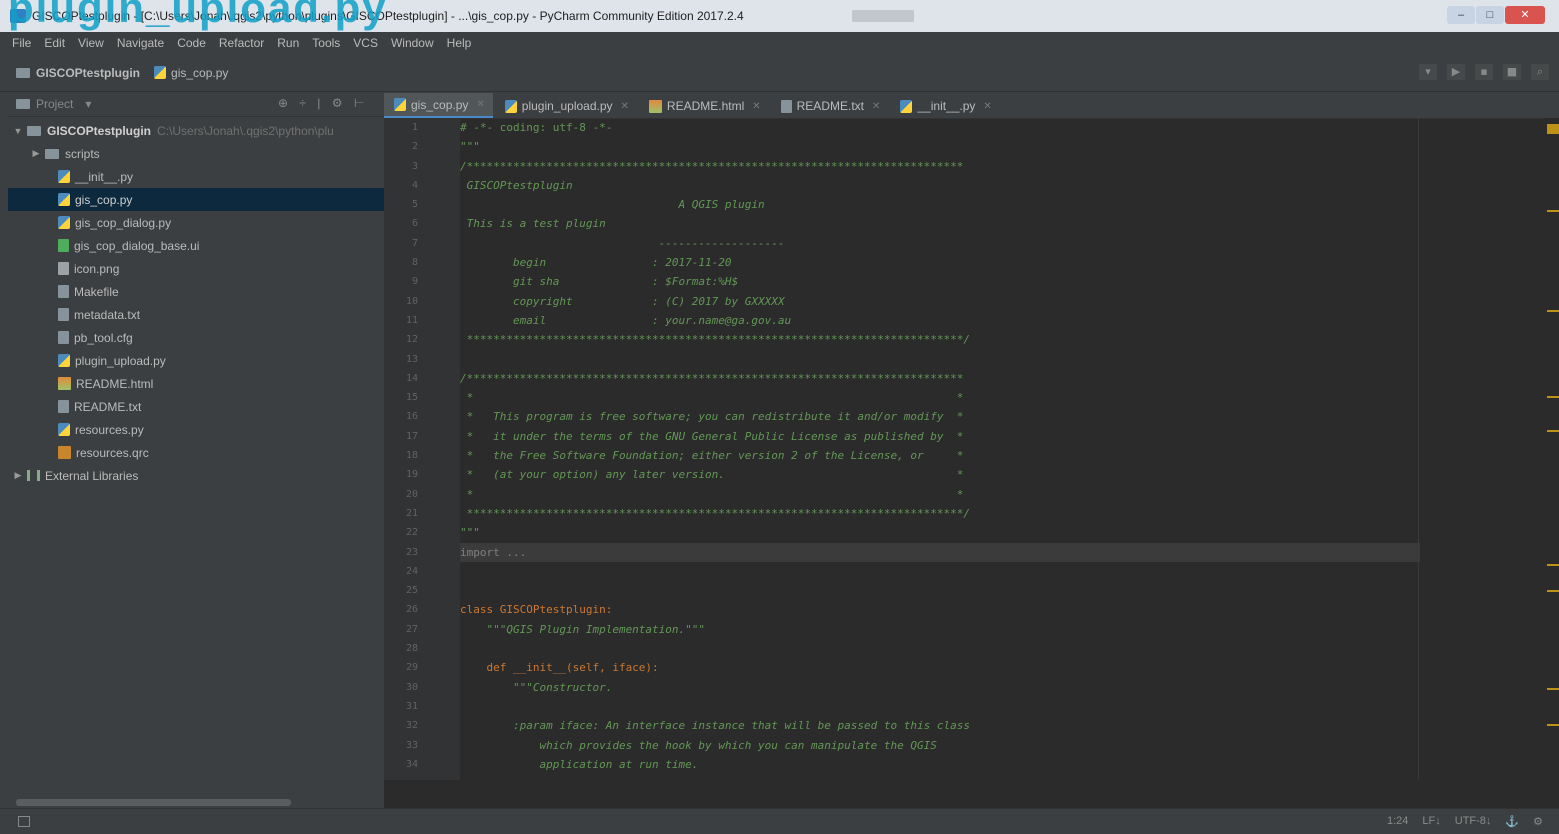 The height and width of the screenshot is (834, 1559). Describe the element at coordinates (365, 43) in the screenshot. I see `menu-item-vcs: VCS` at that location.